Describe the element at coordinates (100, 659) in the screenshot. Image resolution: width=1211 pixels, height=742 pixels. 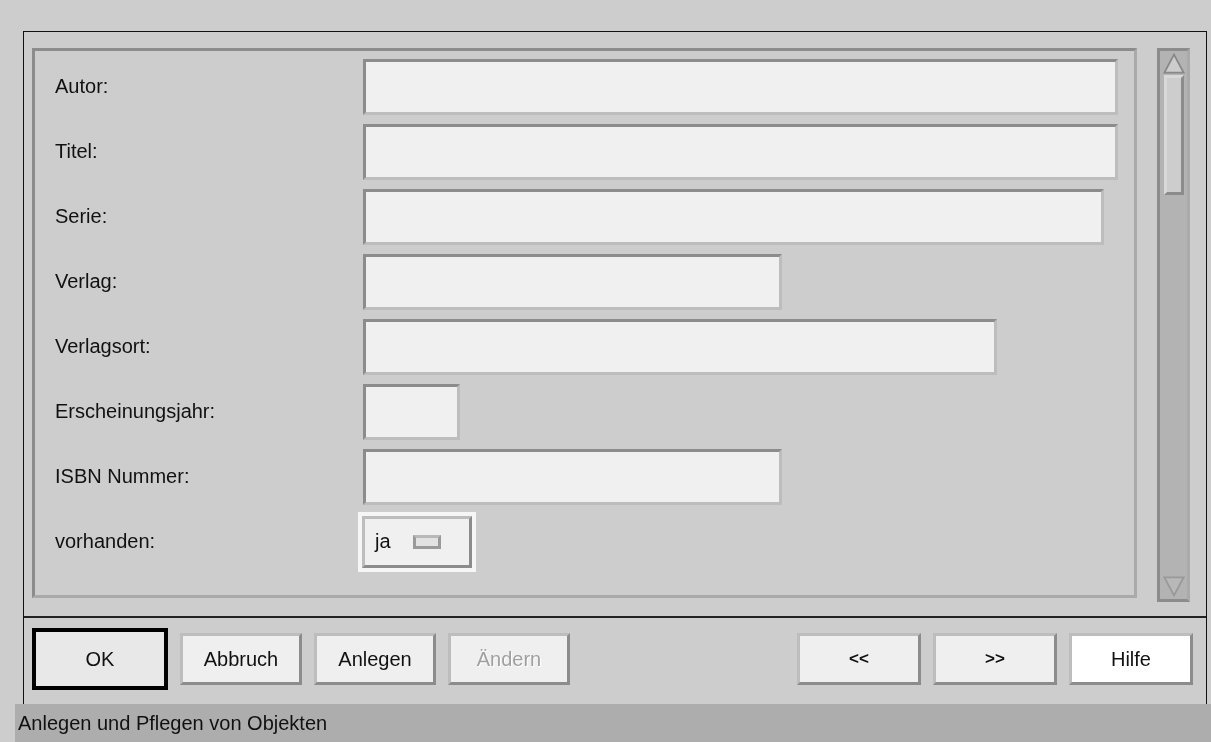
I see `dialog-button: OK` at that location.